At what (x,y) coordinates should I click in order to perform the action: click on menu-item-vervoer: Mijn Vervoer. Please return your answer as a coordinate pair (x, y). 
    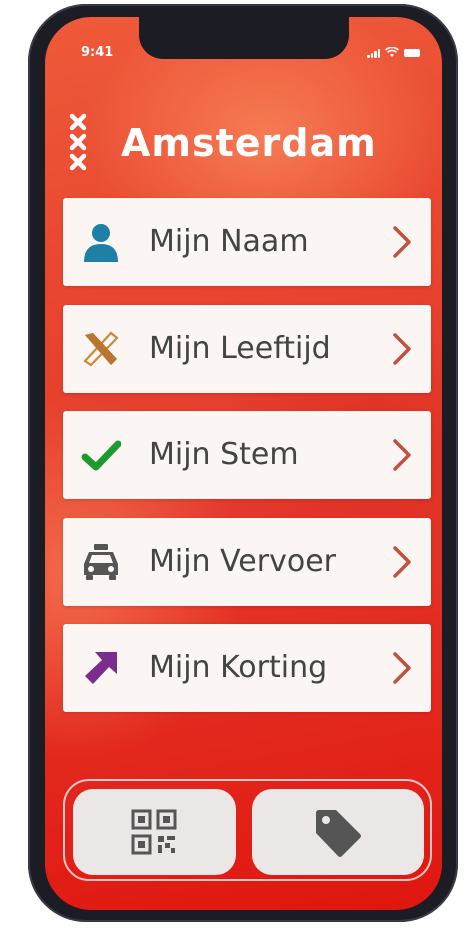
    Looking at the image, I should click on (247, 562).